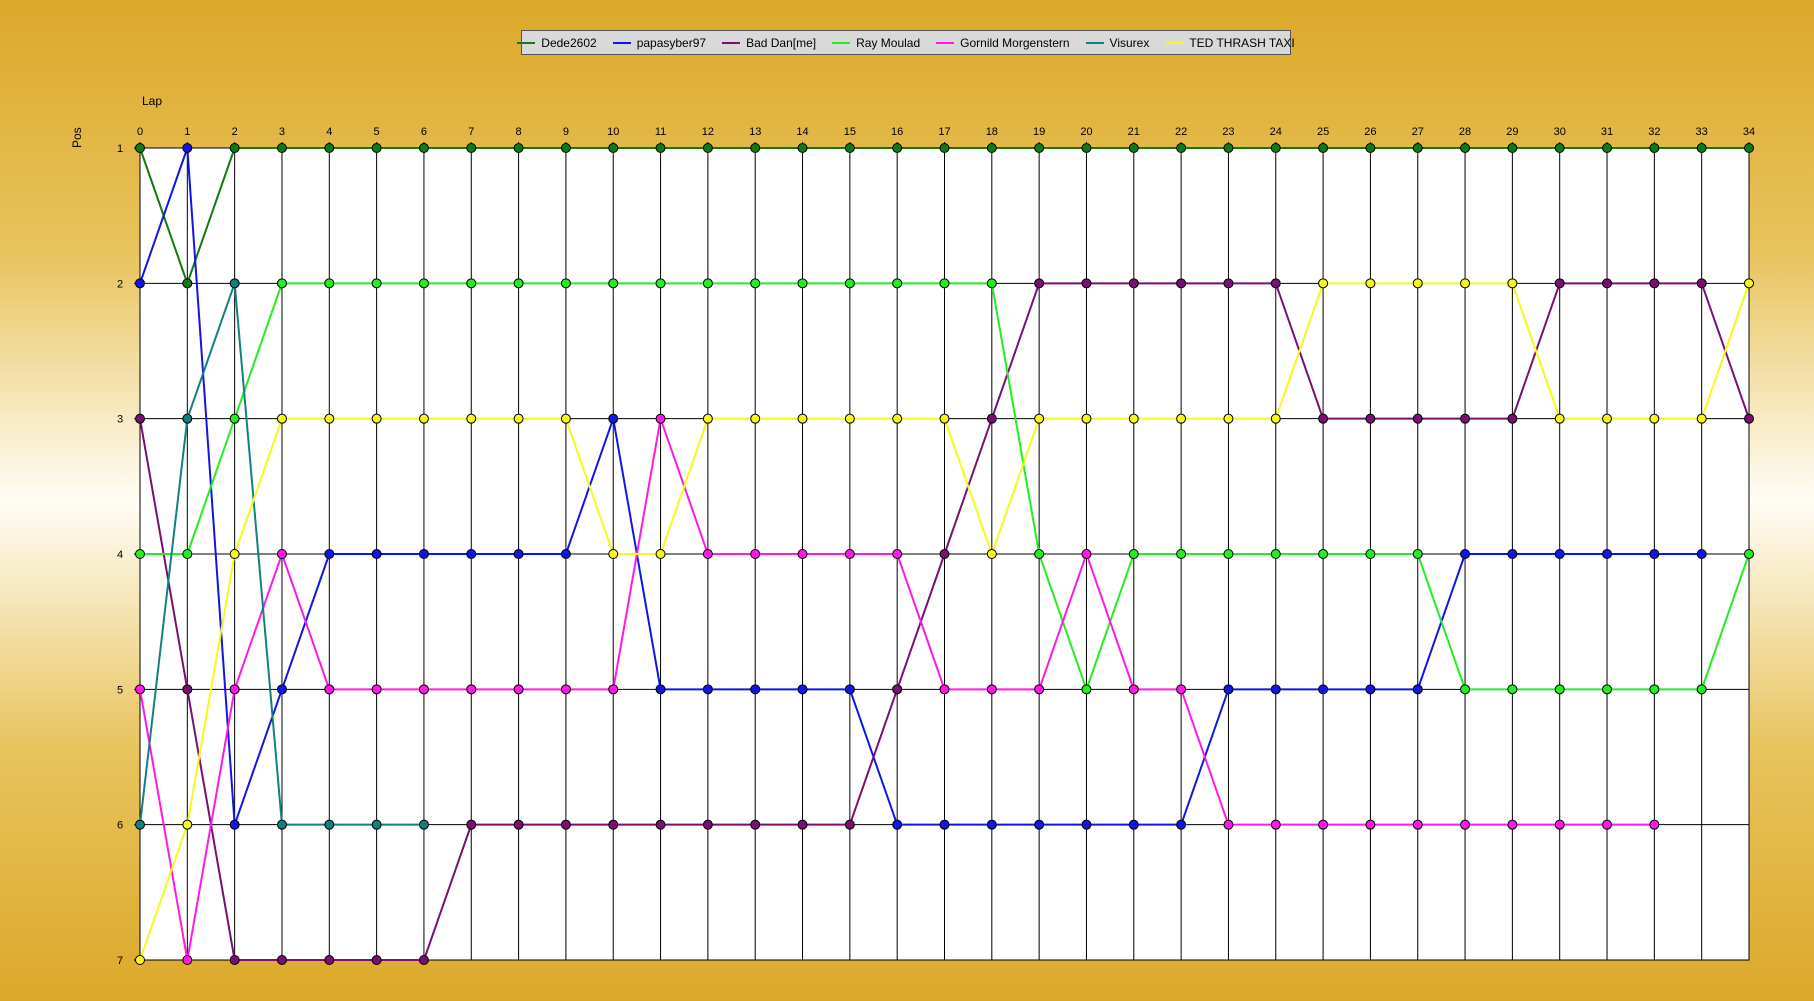 This screenshot has width=1814, height=1001. Describe the element at coordinates (140, 132) in the screenshot. I see `x-tick-label: 0` at that location.